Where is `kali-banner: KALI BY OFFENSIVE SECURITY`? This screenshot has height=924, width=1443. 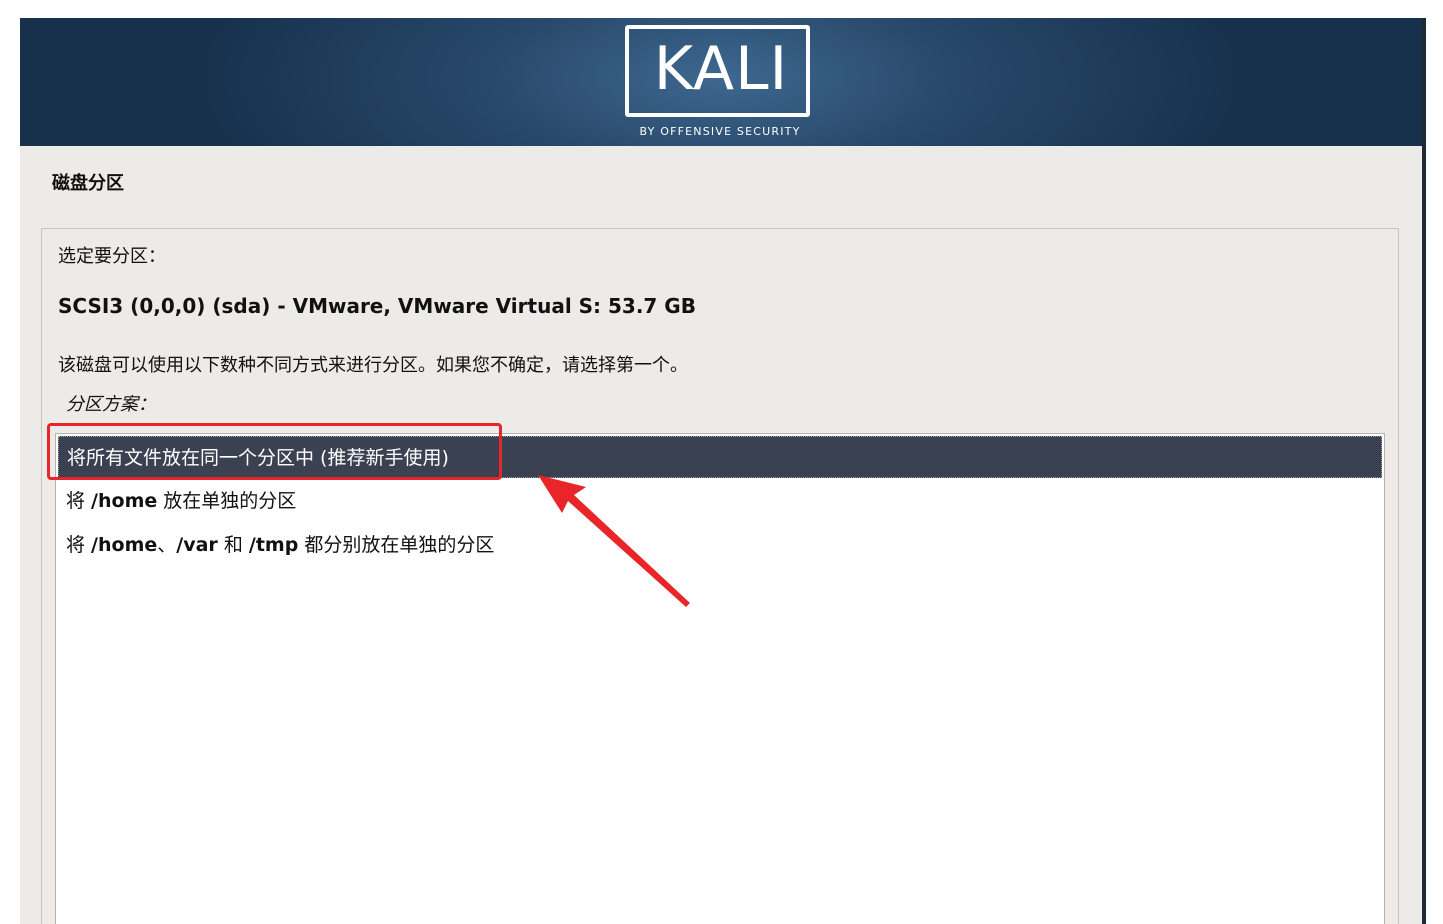 kali-banner: KALI BY OFFENSIVE SECURITY is located at coordinates (721, 82).